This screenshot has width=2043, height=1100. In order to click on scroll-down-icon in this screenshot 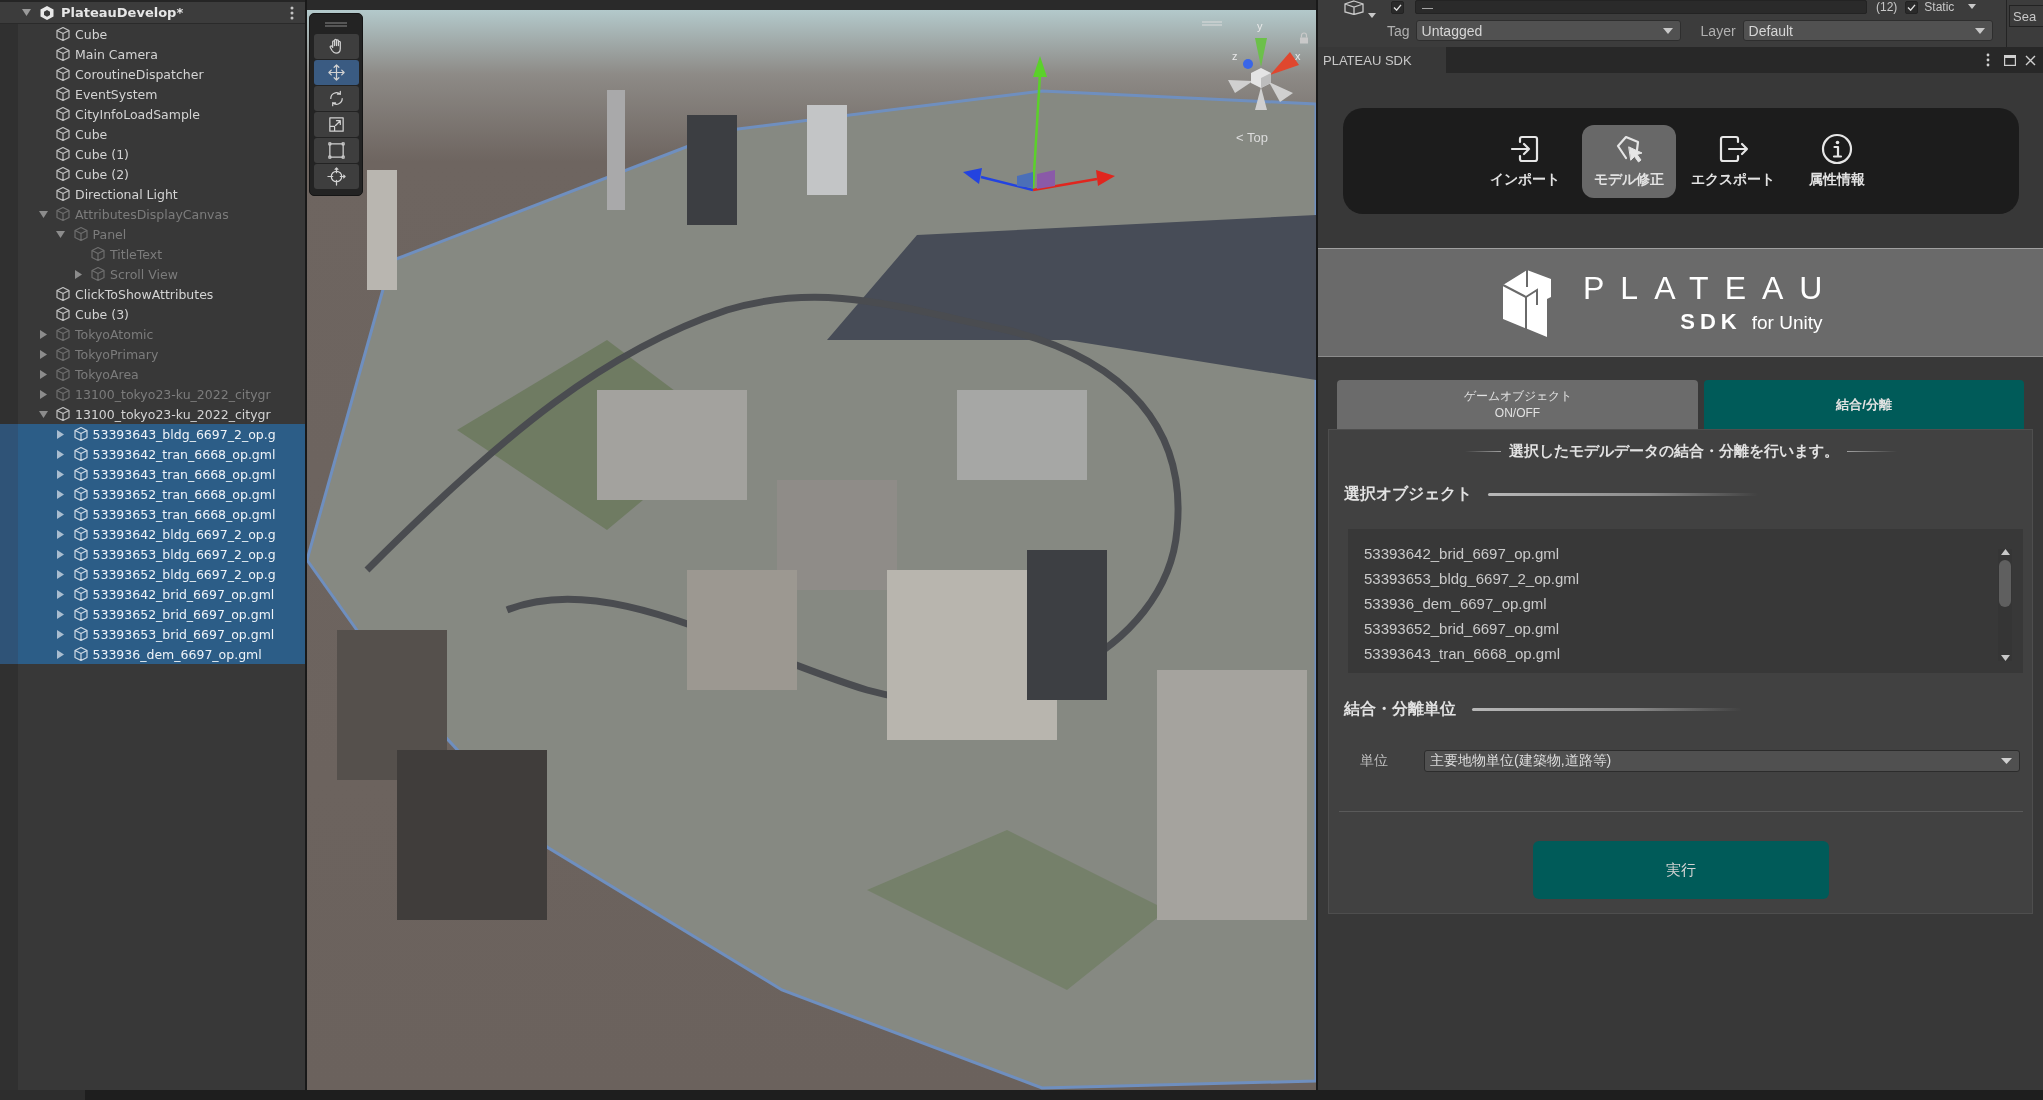, I will do `click(2005, 658)`.